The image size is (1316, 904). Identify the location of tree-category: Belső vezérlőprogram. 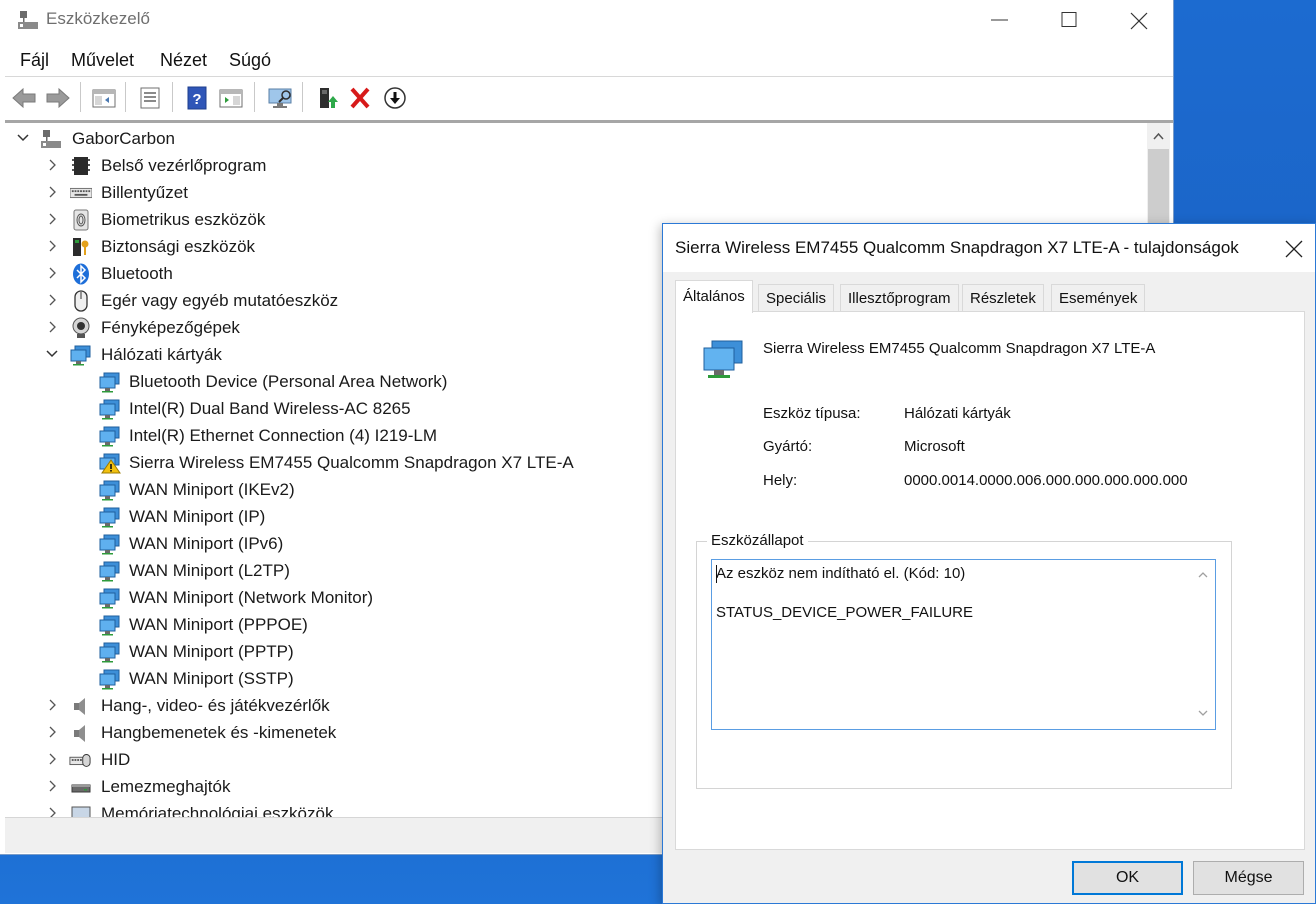
(575, 165).